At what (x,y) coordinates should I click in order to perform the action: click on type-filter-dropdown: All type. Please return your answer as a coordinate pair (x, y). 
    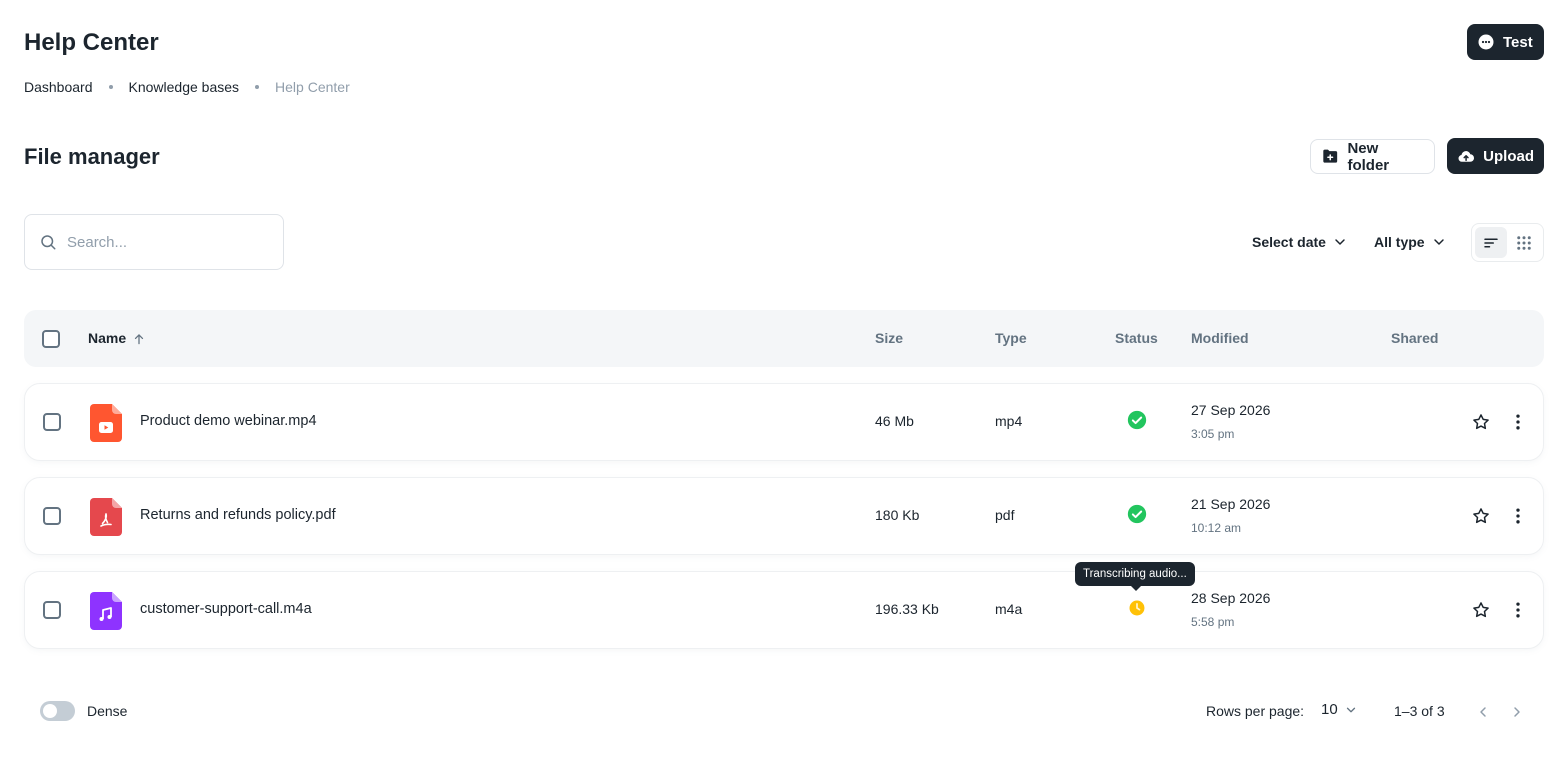
    Looking at the image, I should click on (1410, 242).